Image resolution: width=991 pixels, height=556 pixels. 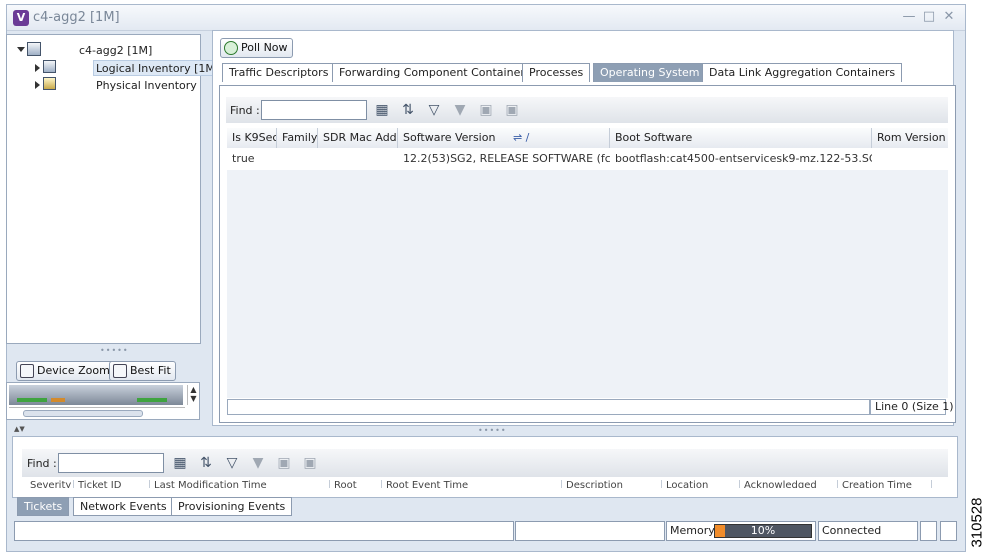 What do you see at coordinates (868, 531) in the screenshot?
I see `connection-status: Connected` at bounding box center [868, 531].